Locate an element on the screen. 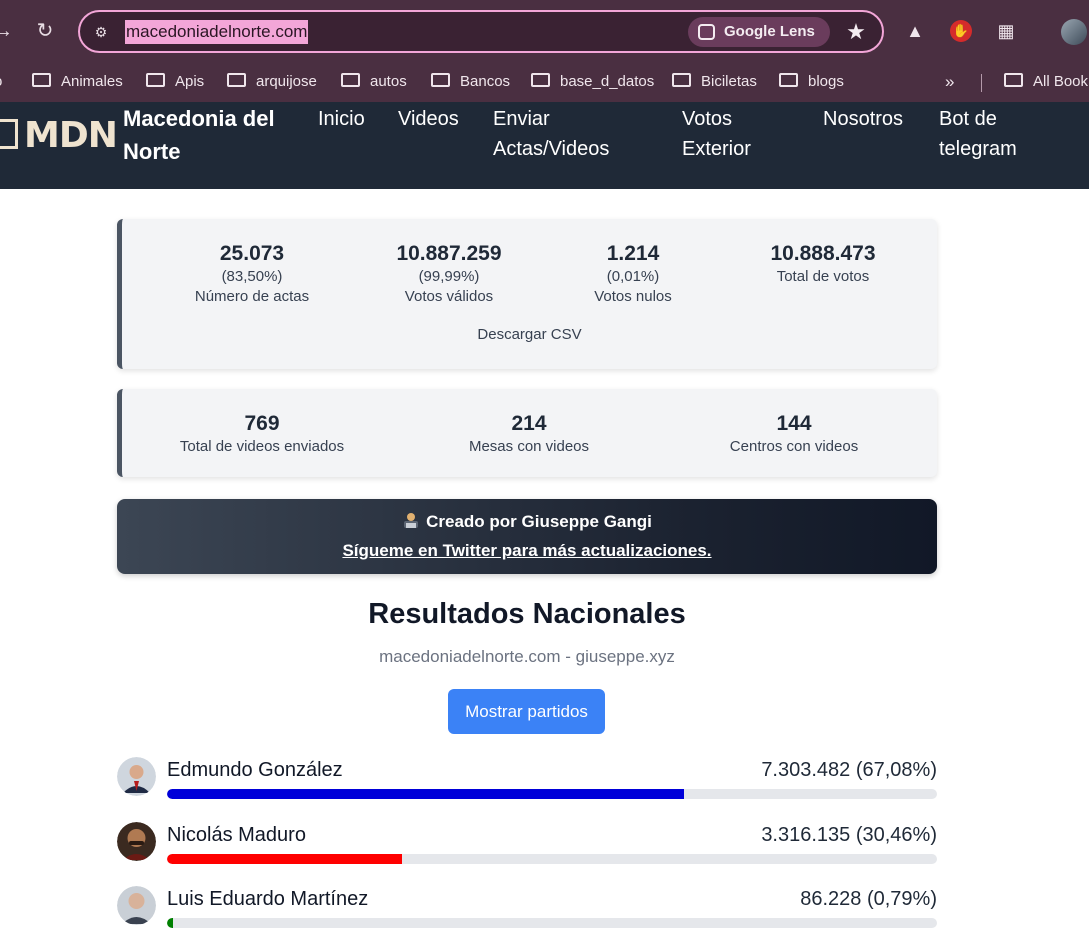  logo-mark-icon is located at coordinates (9, 134).